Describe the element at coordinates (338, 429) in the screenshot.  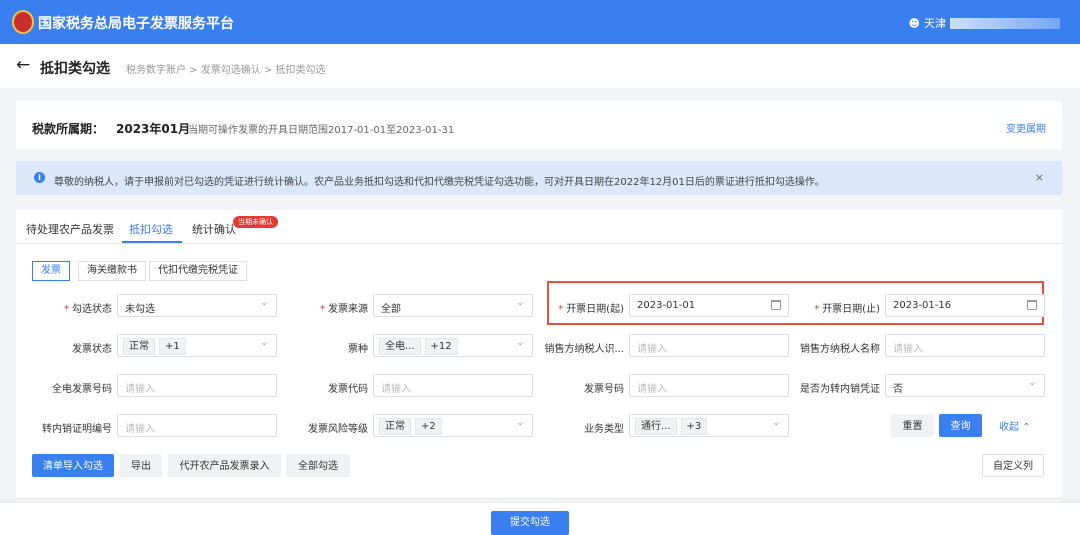
I see `risk-level-label: 发票风险等级` at that location.